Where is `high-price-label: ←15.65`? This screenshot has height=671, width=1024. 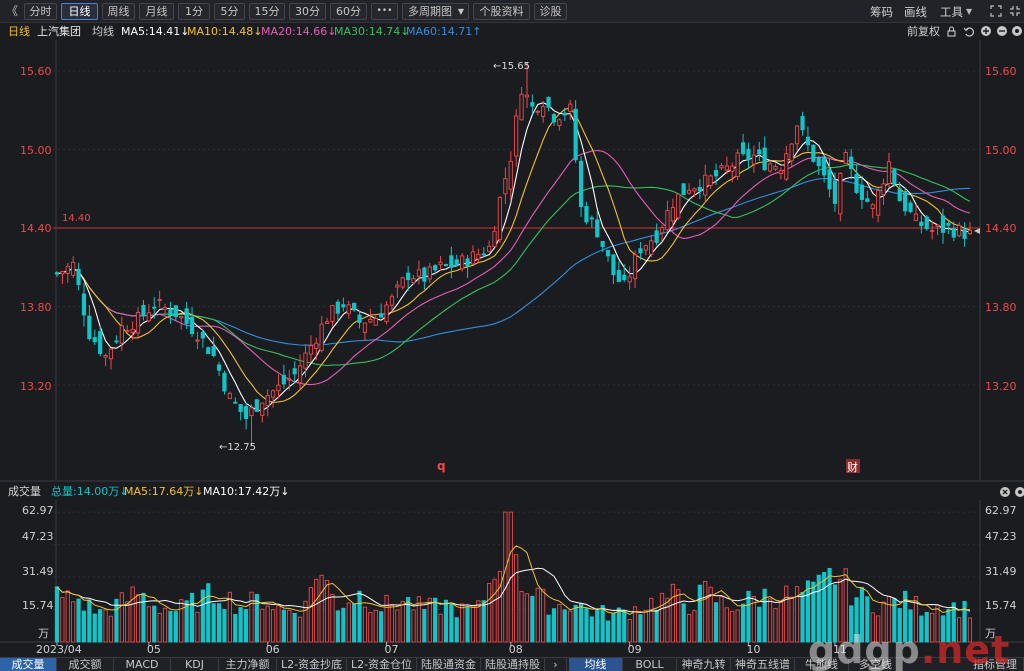 high-price-label: ←15.65 is located at coordinates (511, 66).